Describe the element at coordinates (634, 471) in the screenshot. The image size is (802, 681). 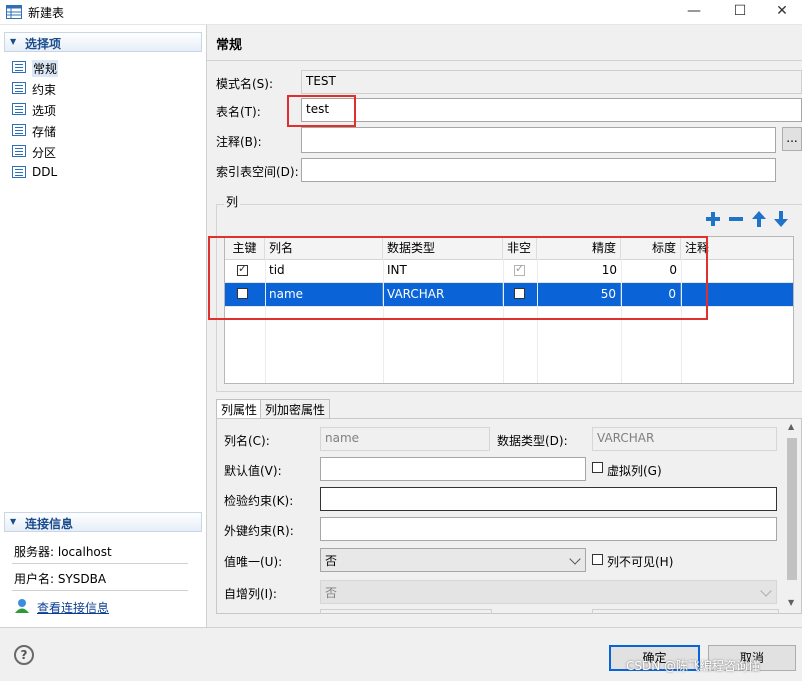
I see `virtual-label: 虚拟列(G)` at that location.